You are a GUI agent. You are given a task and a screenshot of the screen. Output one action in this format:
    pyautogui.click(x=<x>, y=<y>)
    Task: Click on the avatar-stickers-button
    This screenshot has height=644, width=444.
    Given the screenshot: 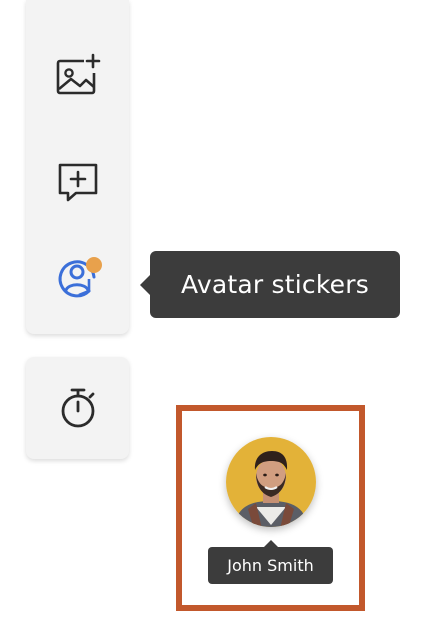 What is the action you would take?
    pyautogui.click(x=78, y=278)
    